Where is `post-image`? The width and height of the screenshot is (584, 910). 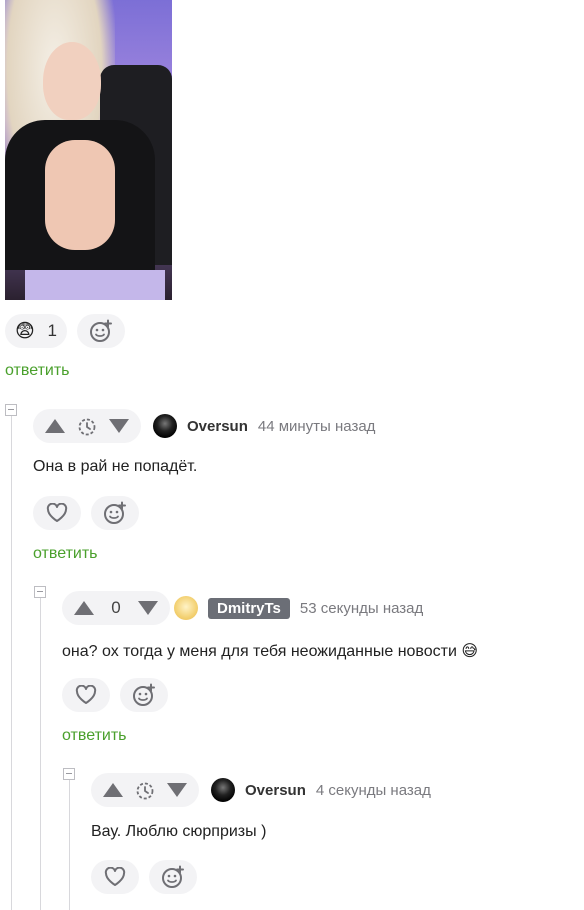 post-image is located at coordinates (88, 150).